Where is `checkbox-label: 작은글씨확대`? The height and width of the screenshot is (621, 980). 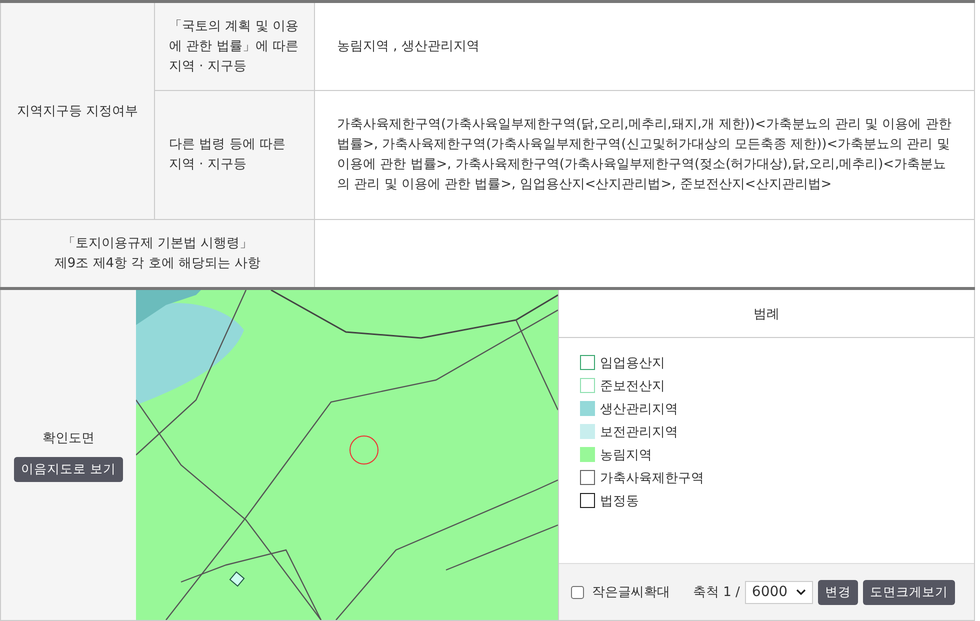
checkbox-label: 작은글씨확대 is located at coordinates (631, 592).